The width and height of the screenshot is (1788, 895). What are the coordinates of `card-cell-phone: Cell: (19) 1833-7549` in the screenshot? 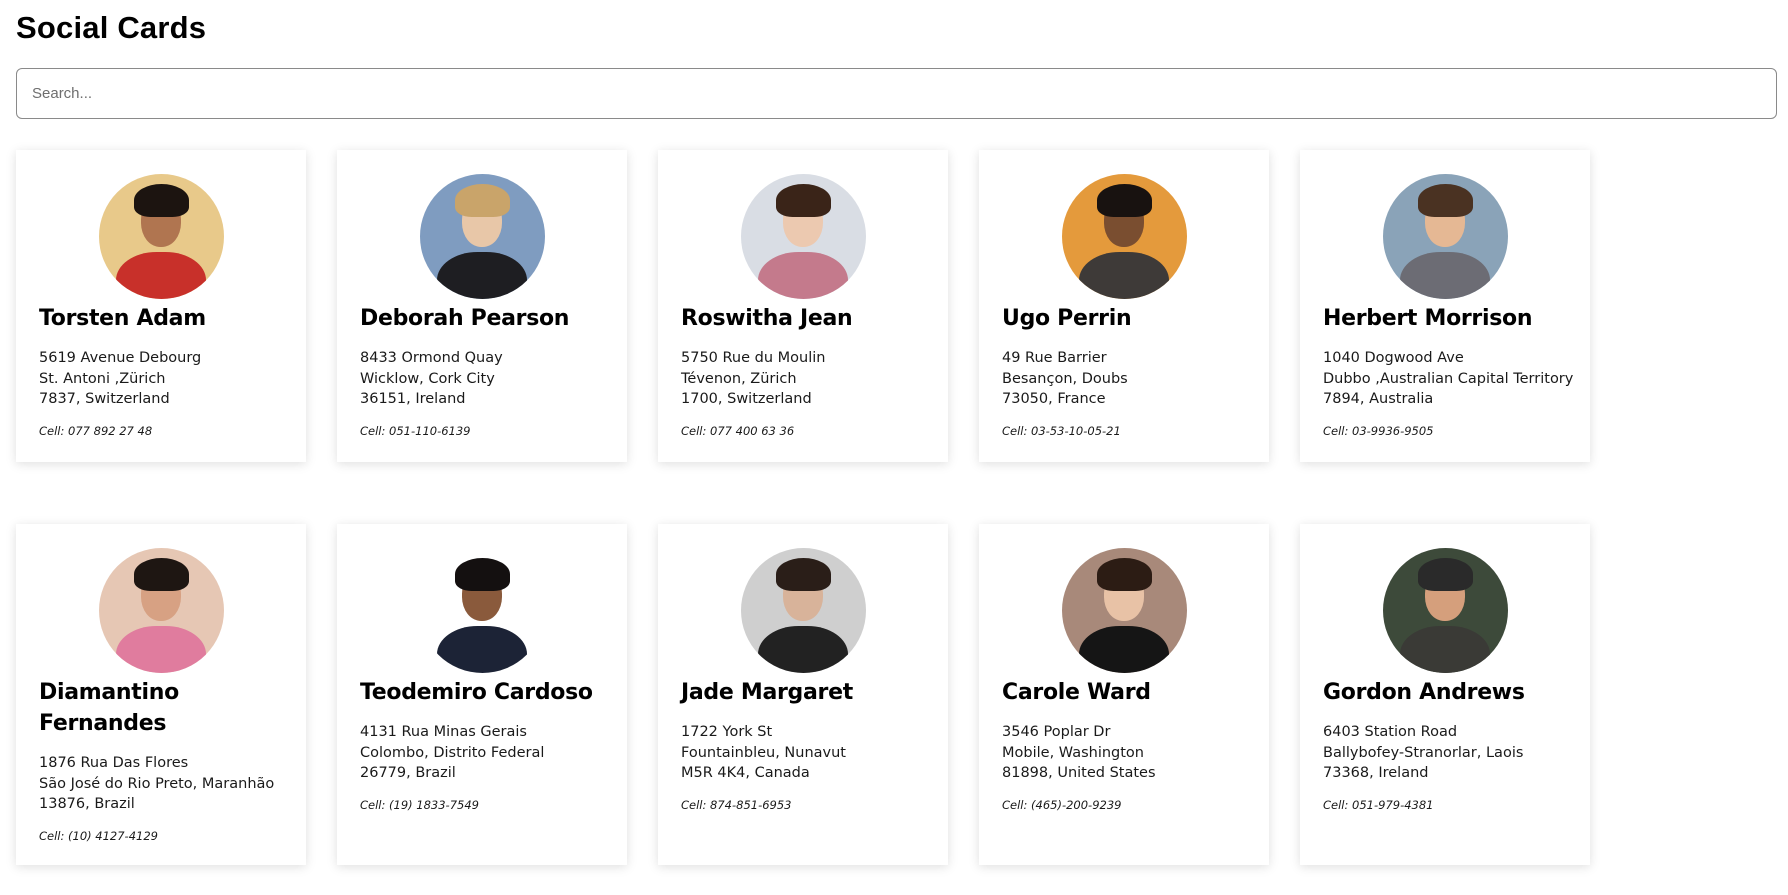 It's located at (419, 804).